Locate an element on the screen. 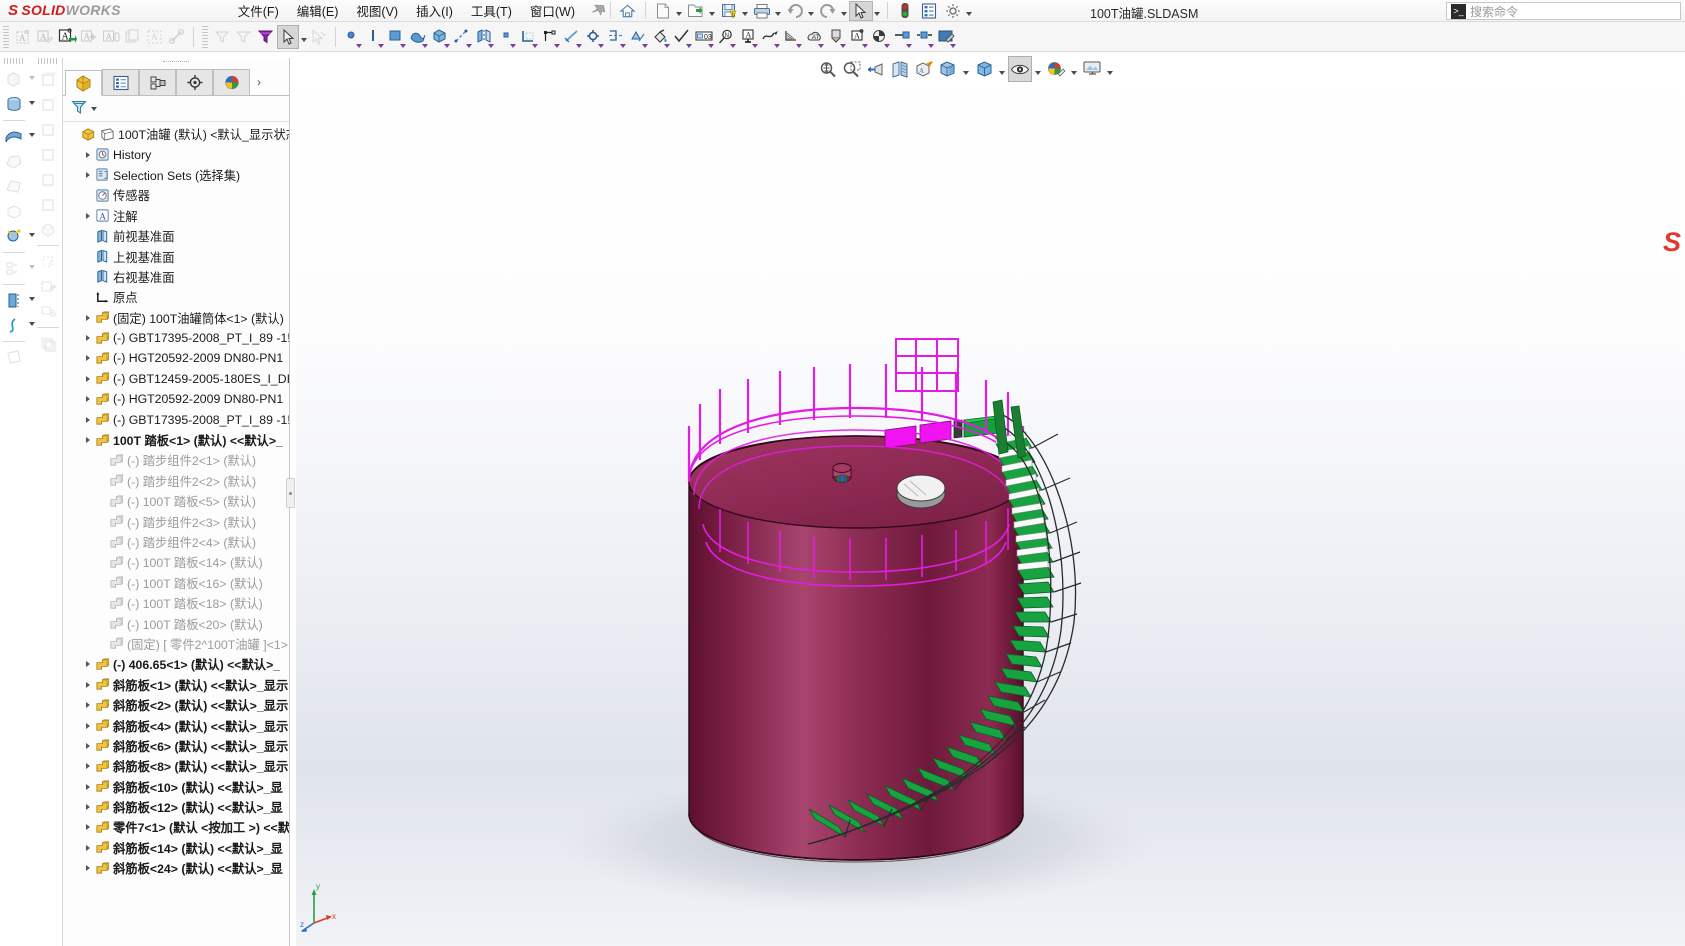 The width and height of the screenshot is (1685, 946). redo-caret is located at coordinates (844, 11).